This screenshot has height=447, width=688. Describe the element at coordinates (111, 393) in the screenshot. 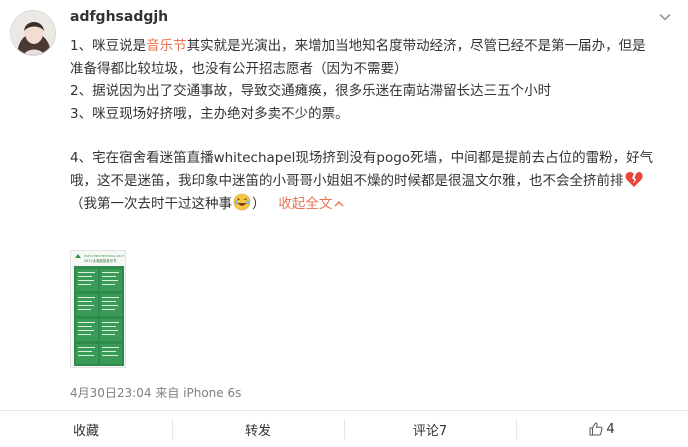

I see `post-time: 4月30日23:04` at that location.